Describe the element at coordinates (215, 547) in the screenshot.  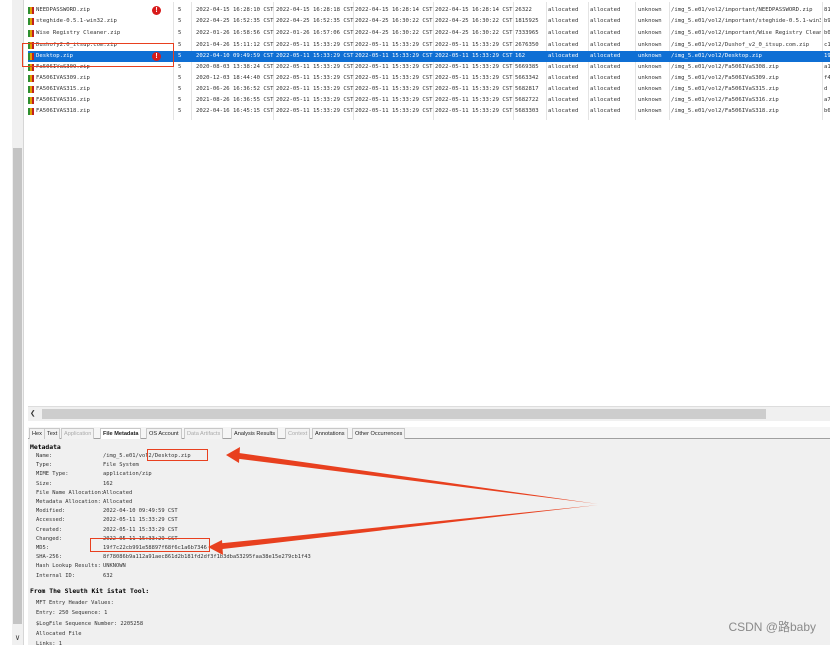
I see `annotation-arrow-head-md5` at that location.